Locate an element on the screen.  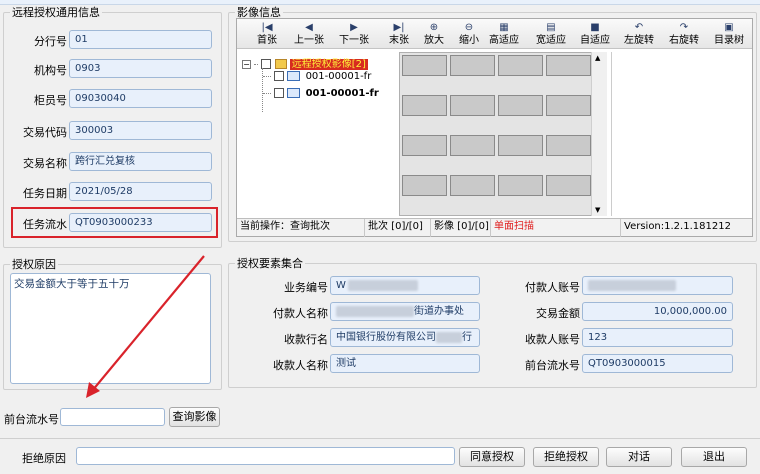
payer-account-field is located at coordinates (657, 285).